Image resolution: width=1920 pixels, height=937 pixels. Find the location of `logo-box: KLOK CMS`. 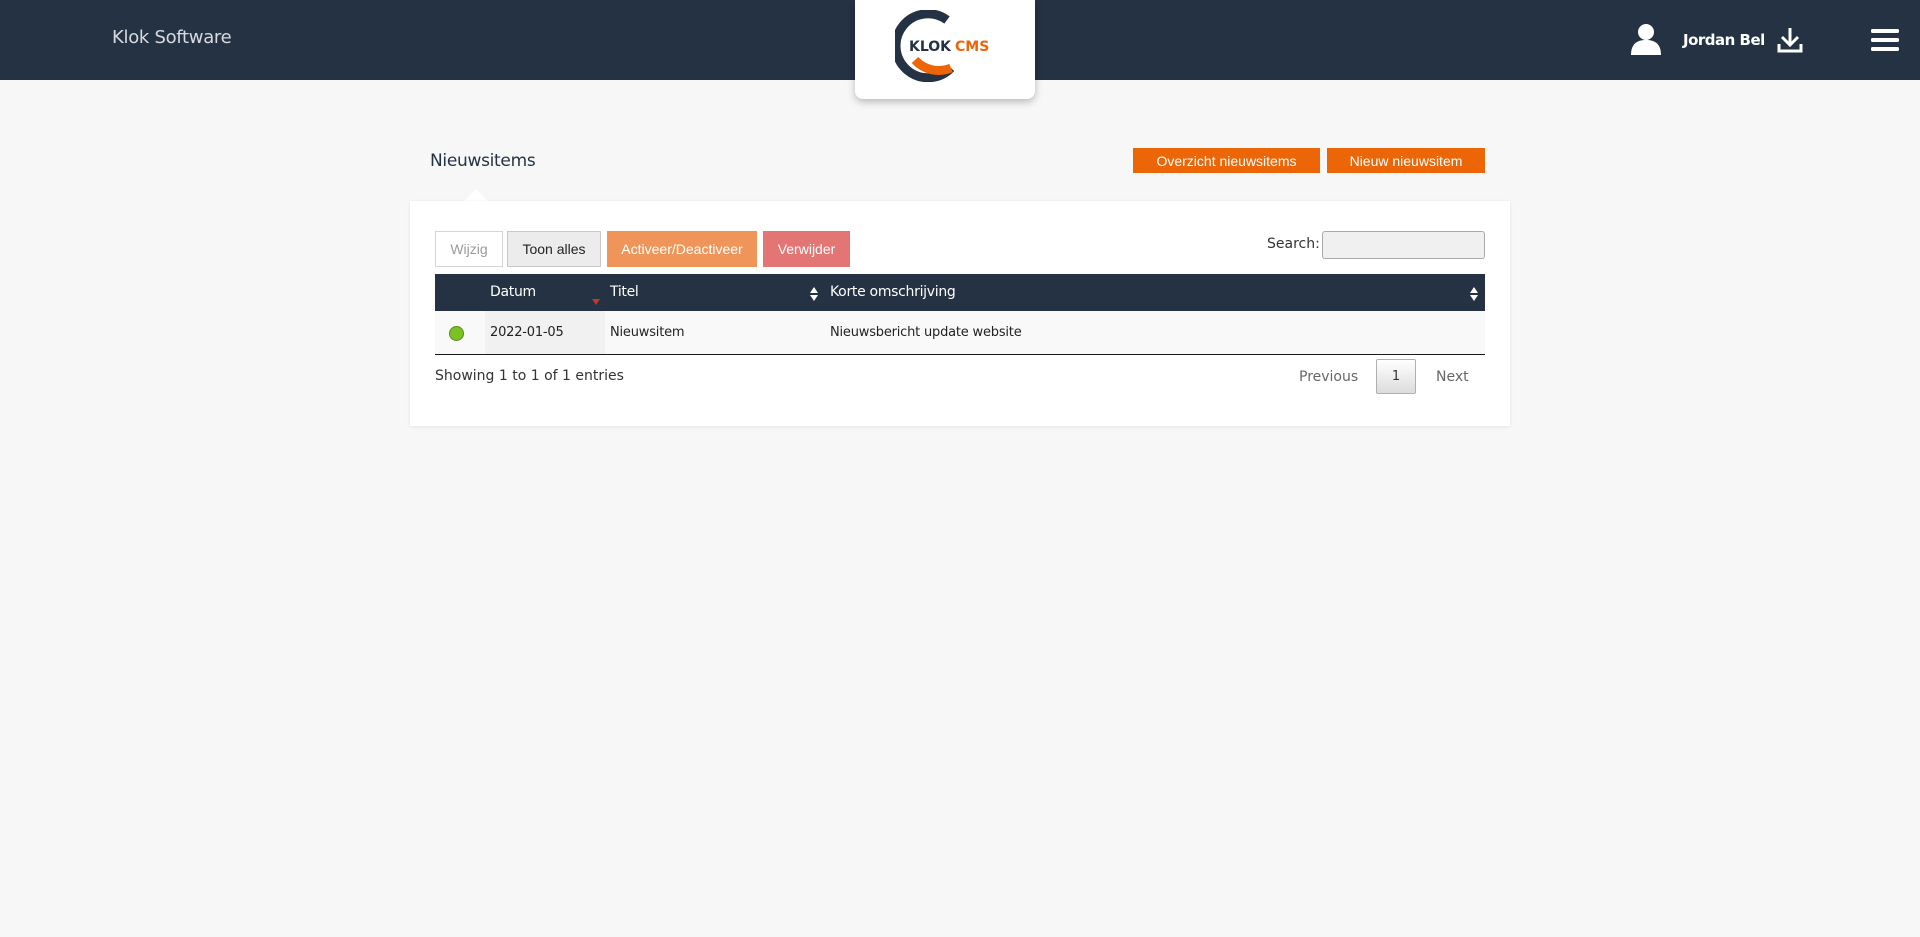

logo-box: KLOK CMS is located at coordinates (945, 49).